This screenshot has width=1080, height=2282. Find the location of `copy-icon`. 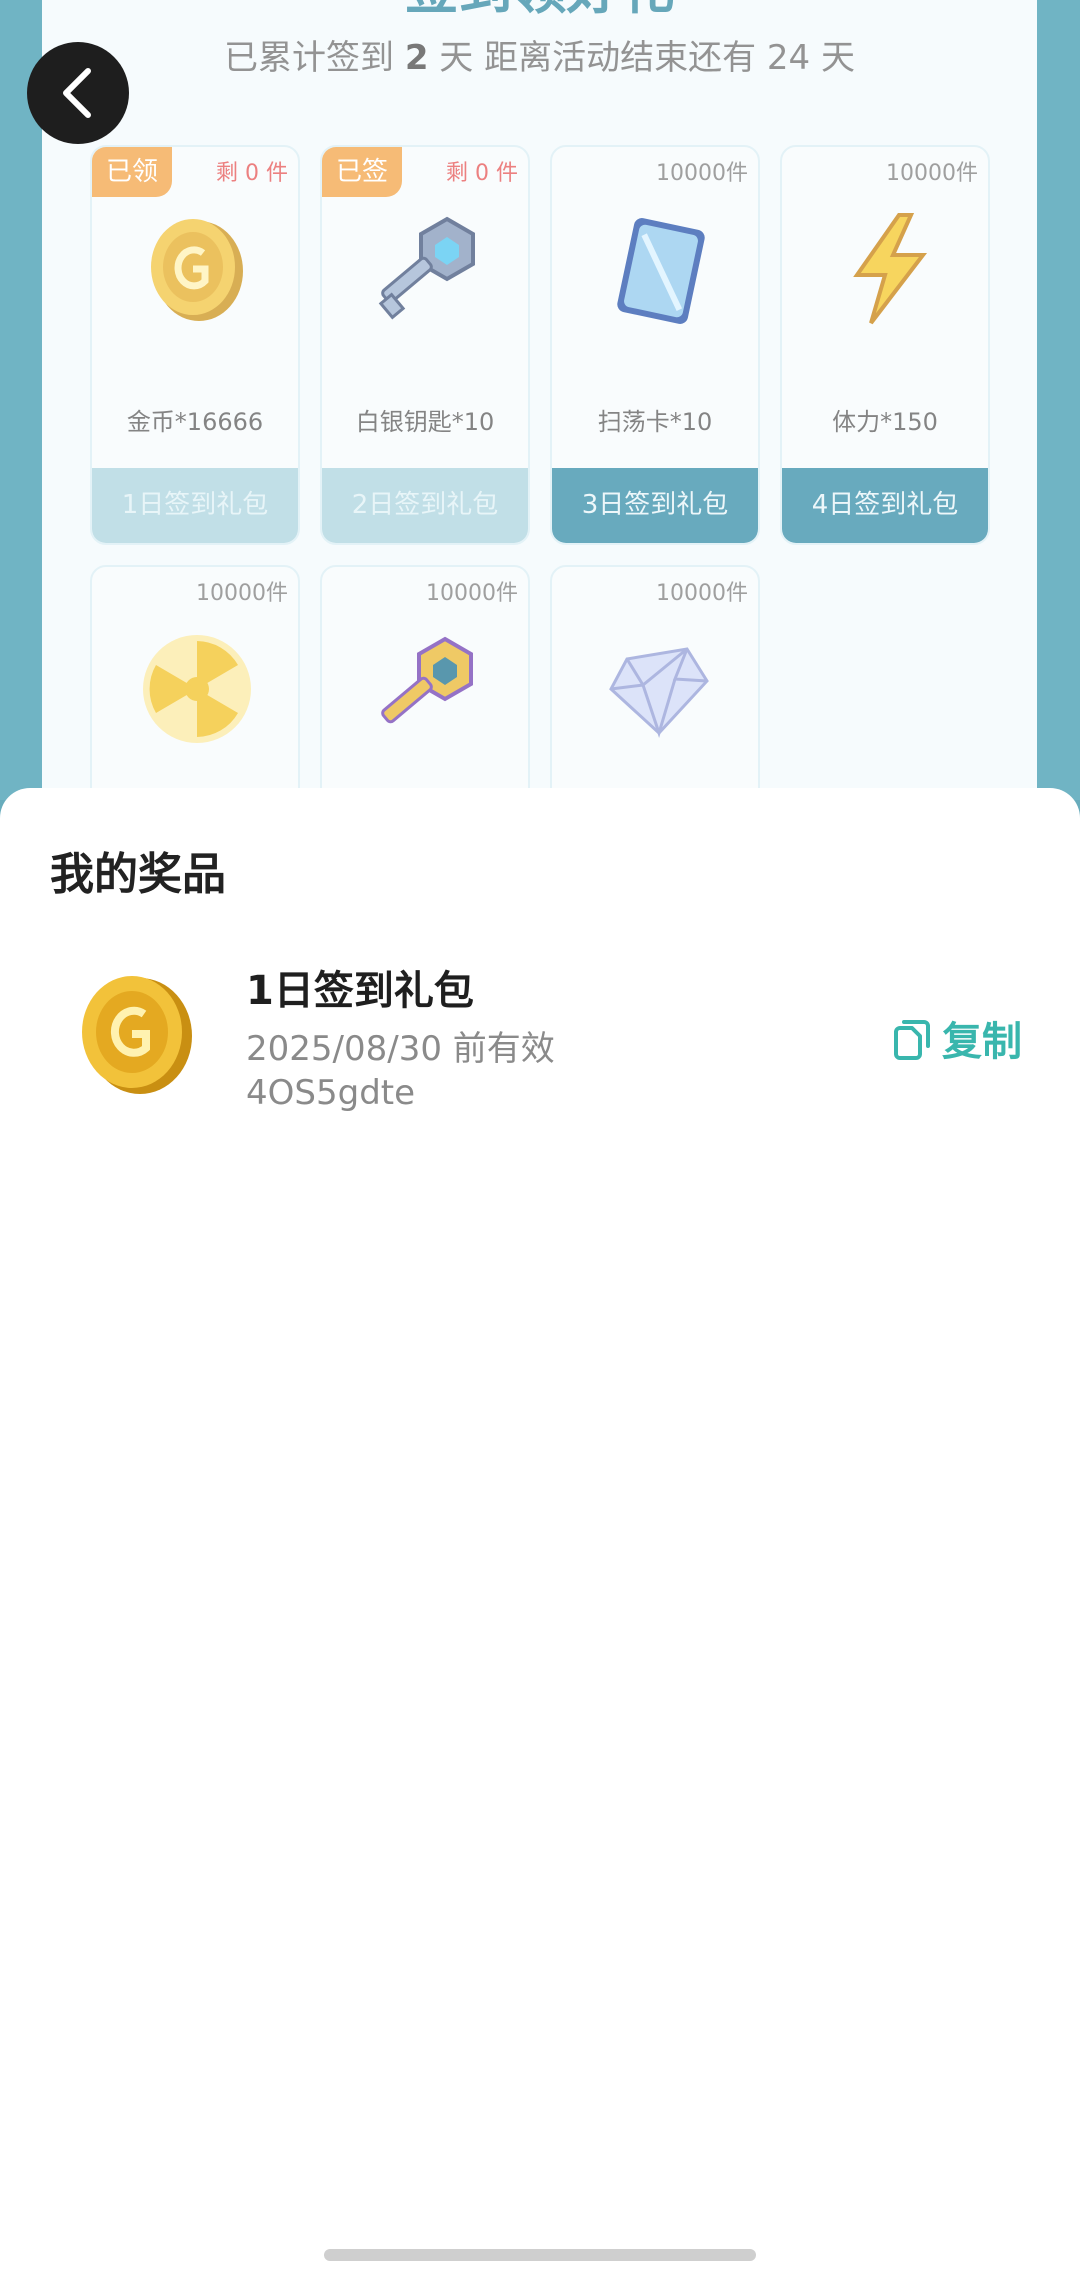

copy-icon is located at coordinates (912, 1040).